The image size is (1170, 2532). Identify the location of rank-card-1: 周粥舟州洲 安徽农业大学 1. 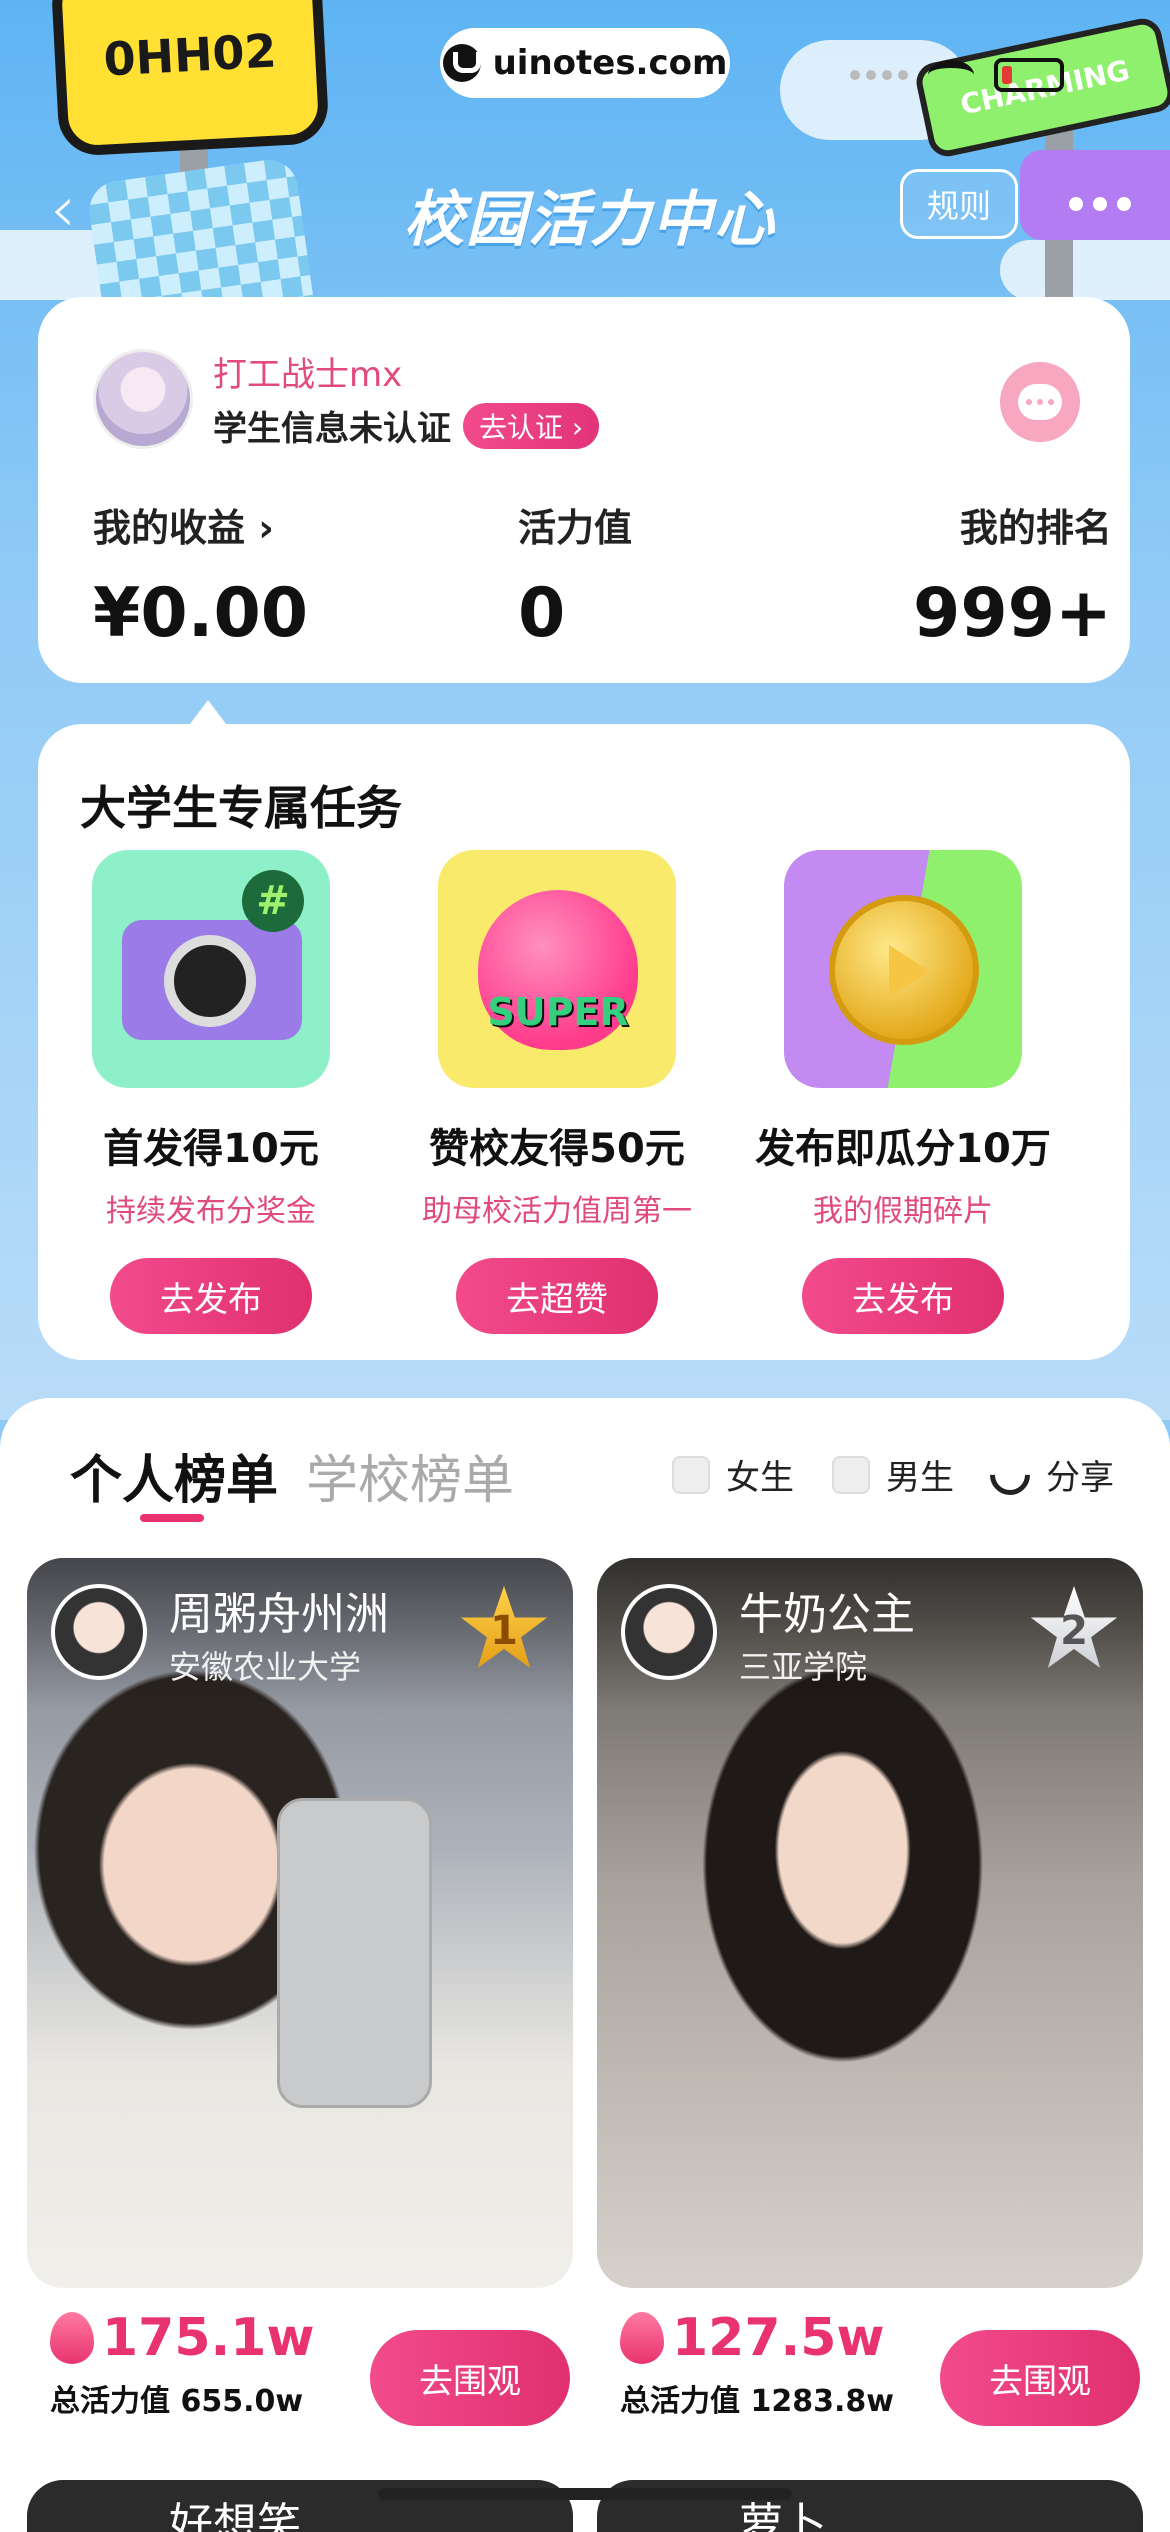
(300, 1923).